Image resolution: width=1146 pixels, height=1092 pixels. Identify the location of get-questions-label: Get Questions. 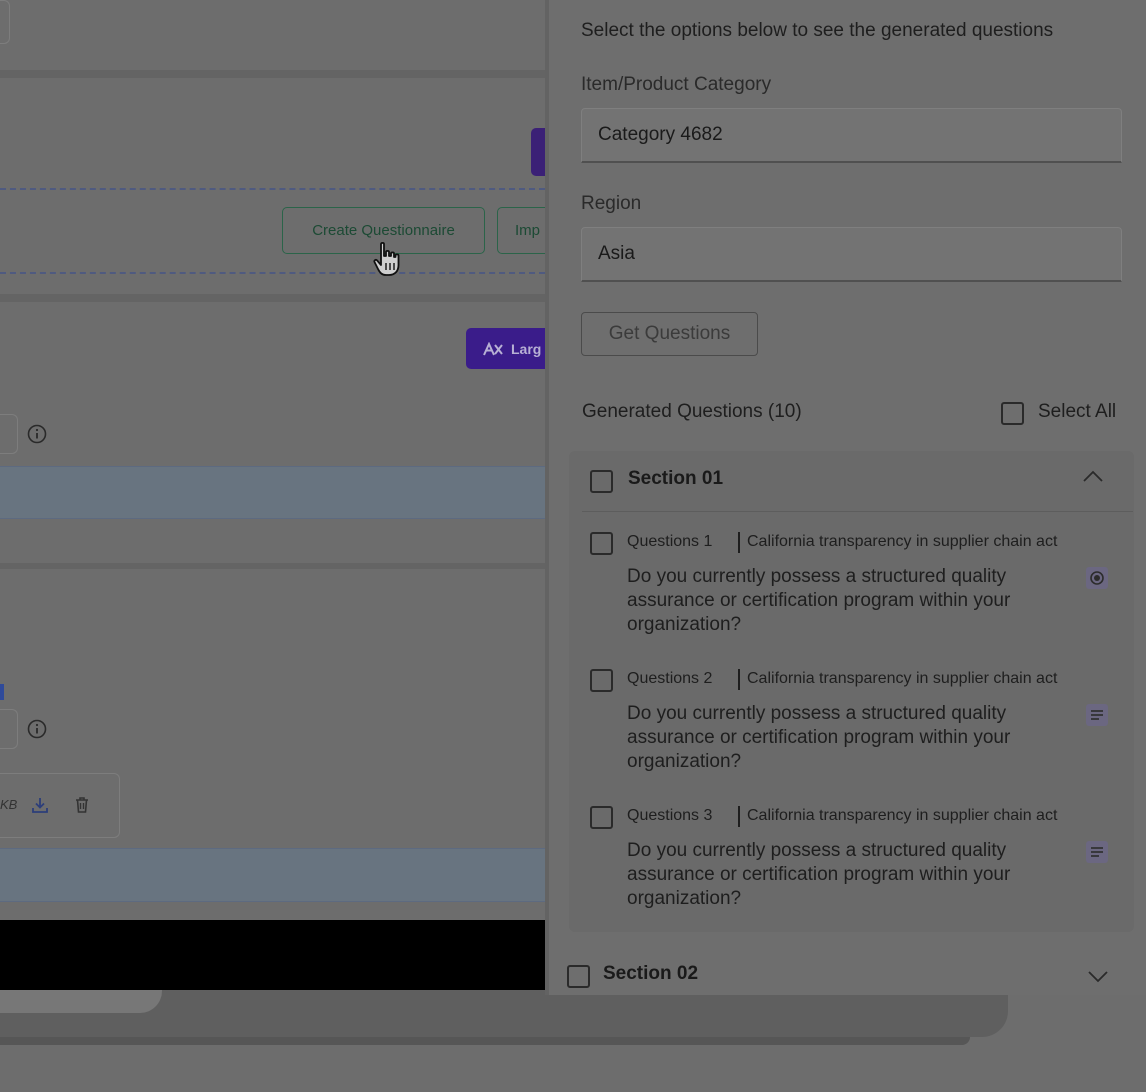
(669, 333).